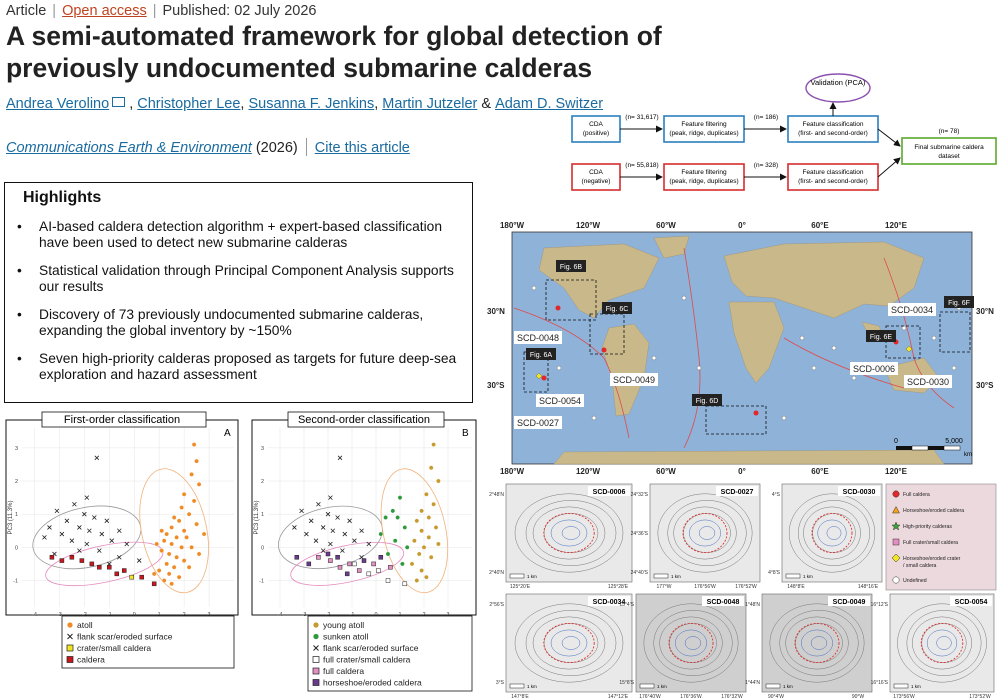 The height and width of the screenshot is (699, 1000). I want to click on fig-label: Fig. 6E, so click(881, 337).